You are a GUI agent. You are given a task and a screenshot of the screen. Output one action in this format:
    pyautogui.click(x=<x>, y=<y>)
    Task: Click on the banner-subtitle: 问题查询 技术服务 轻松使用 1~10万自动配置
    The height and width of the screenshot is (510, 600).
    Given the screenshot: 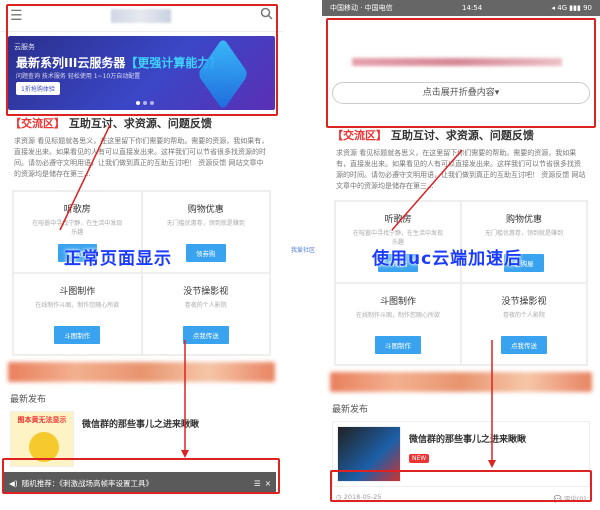 What is the action you would take?
    pyautogui.click(x=78, y=76)
    